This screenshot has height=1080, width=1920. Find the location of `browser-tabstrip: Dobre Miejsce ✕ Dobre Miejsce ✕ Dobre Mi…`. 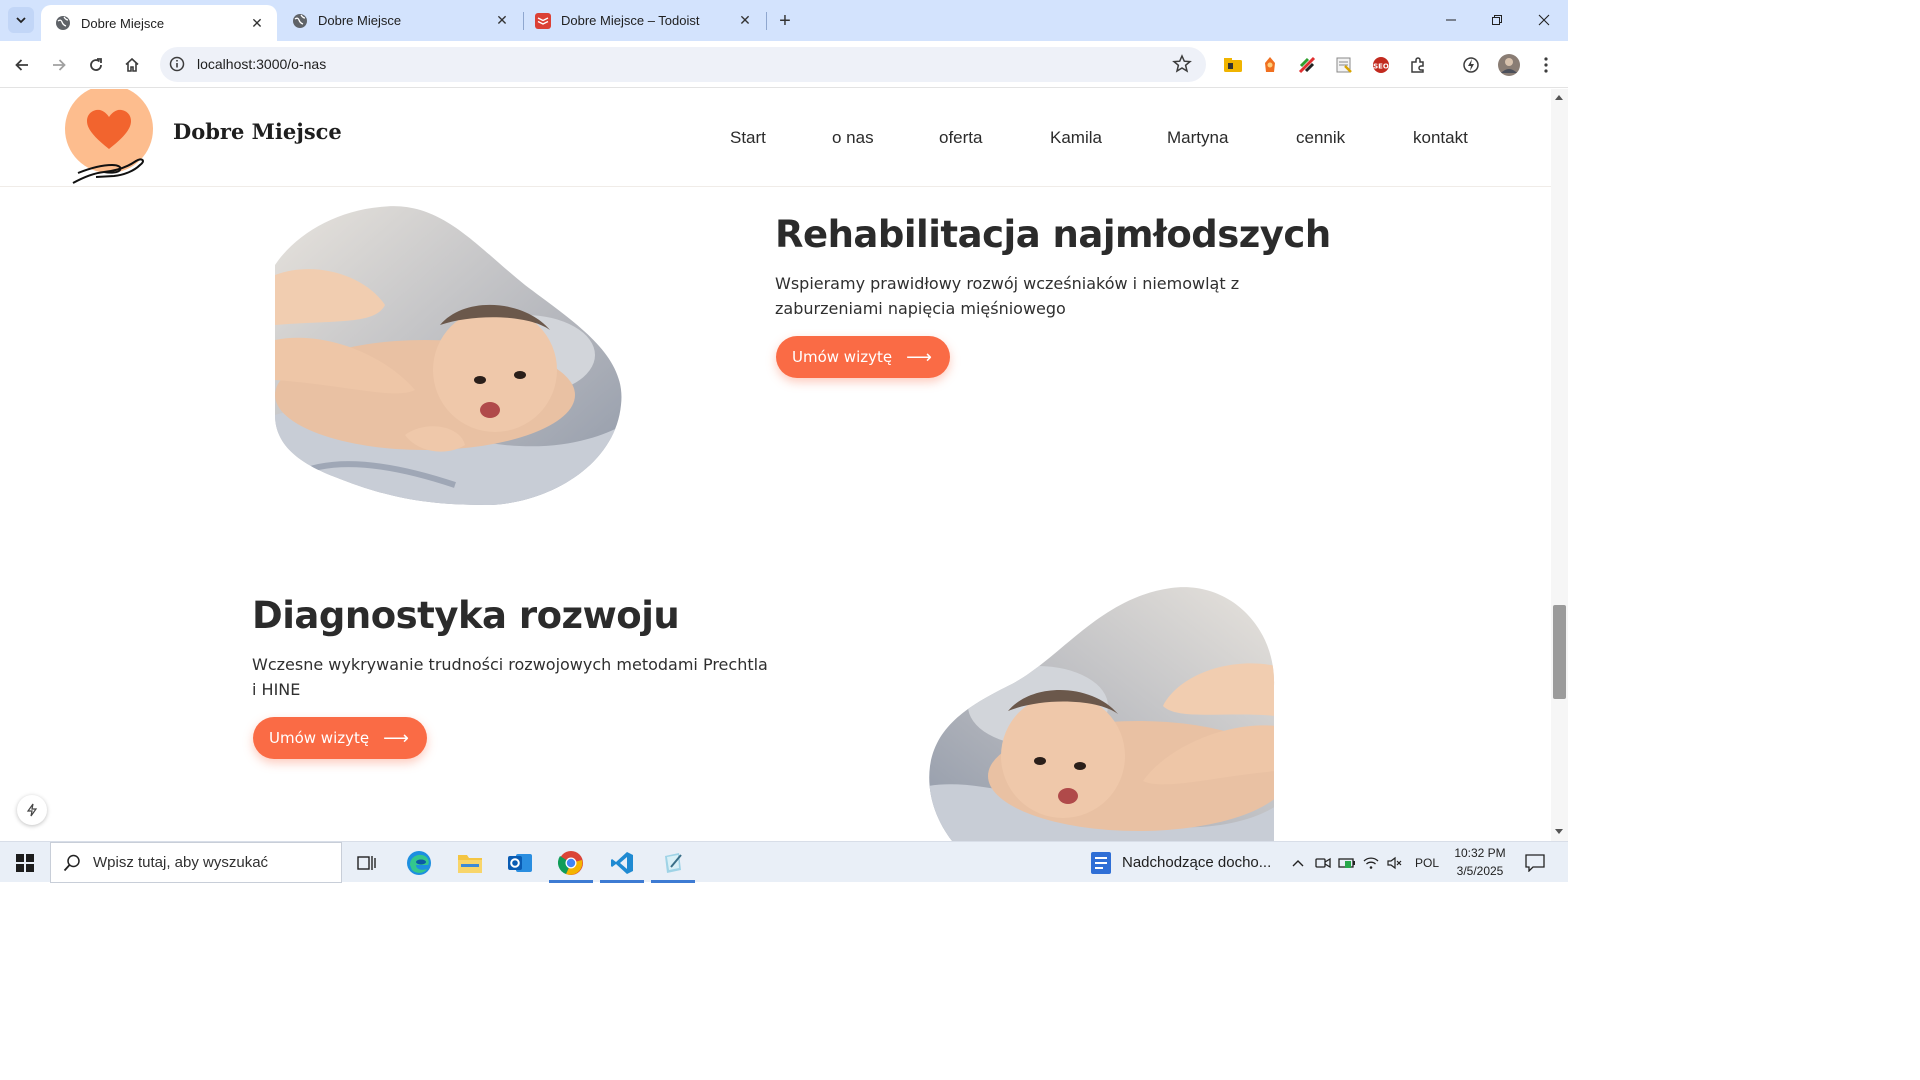

browser-tabstrip: Dobre Miejsce ✕ Dobre Miejsce ✕ Dobre Mi… is located at coordinates (784, 20).